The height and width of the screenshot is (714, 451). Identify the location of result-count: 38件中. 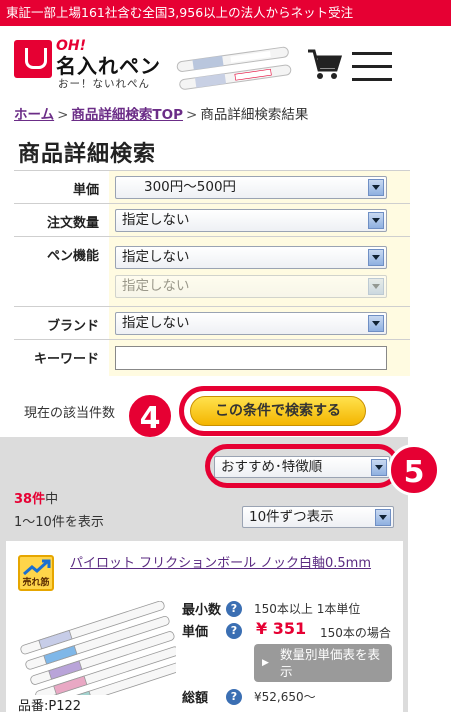
(36, 497).